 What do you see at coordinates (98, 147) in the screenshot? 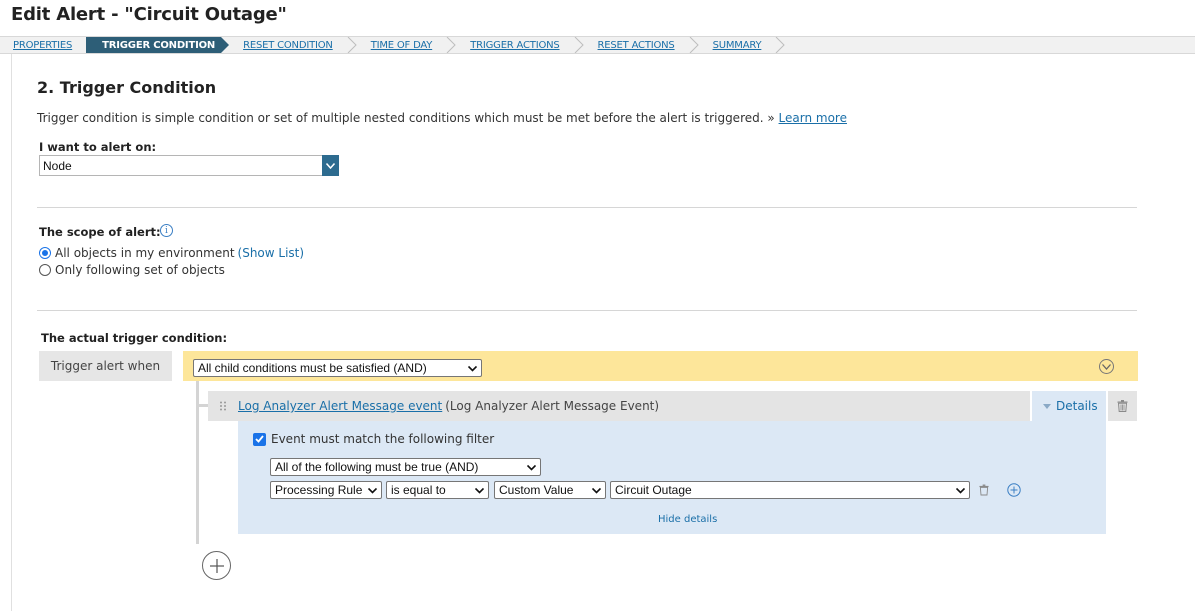
I see `alert-on-label: I want to alert on:` at bounding box center [98, 147].